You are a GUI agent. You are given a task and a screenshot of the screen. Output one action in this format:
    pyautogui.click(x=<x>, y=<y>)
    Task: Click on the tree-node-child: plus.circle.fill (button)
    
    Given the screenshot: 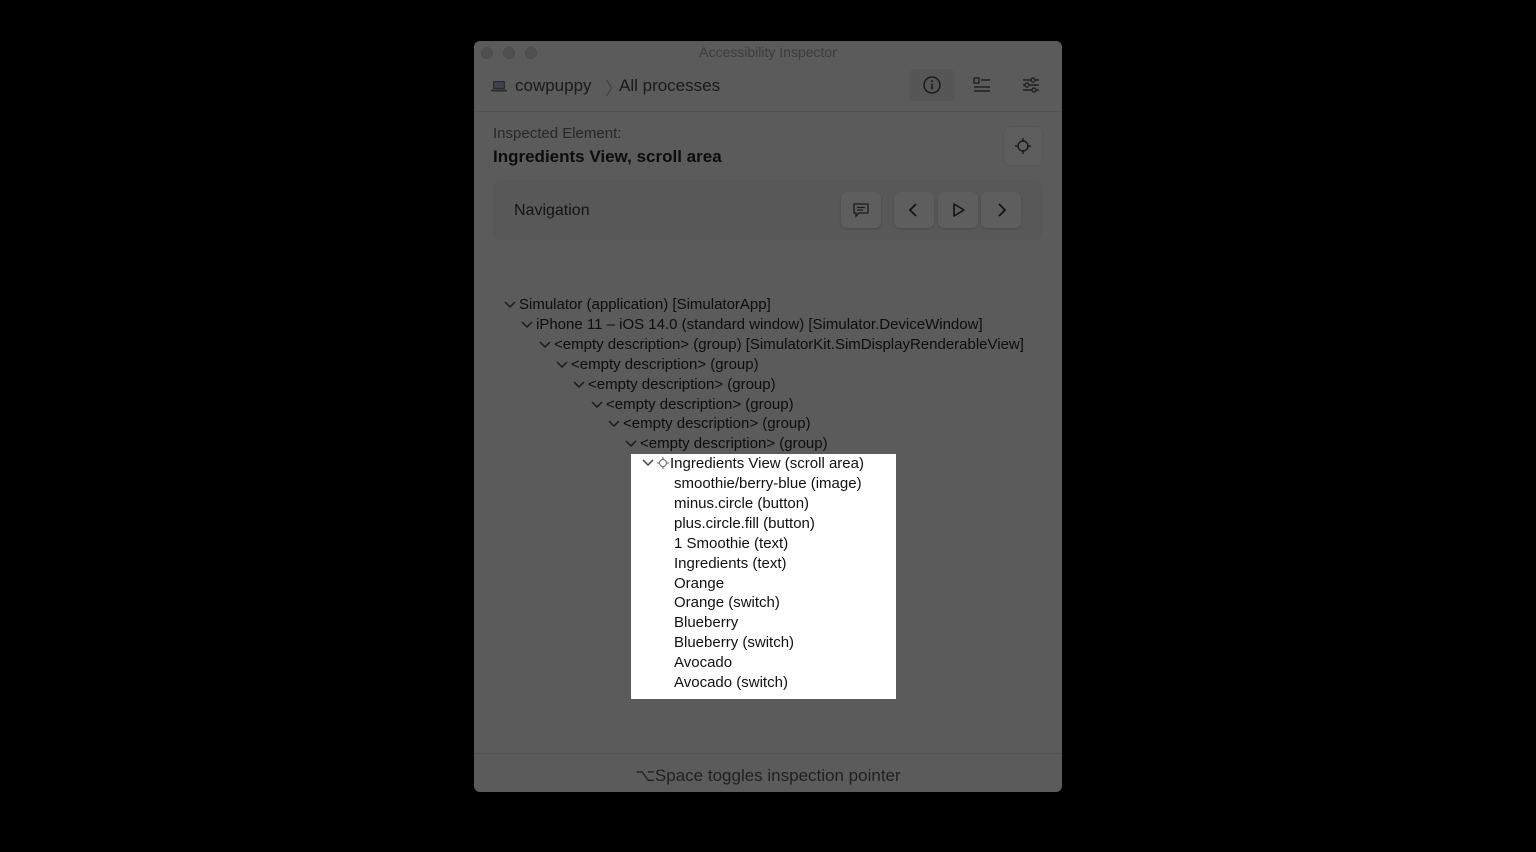 What is the action you would take?
    pyautogui.click(x=744, y=524)
    